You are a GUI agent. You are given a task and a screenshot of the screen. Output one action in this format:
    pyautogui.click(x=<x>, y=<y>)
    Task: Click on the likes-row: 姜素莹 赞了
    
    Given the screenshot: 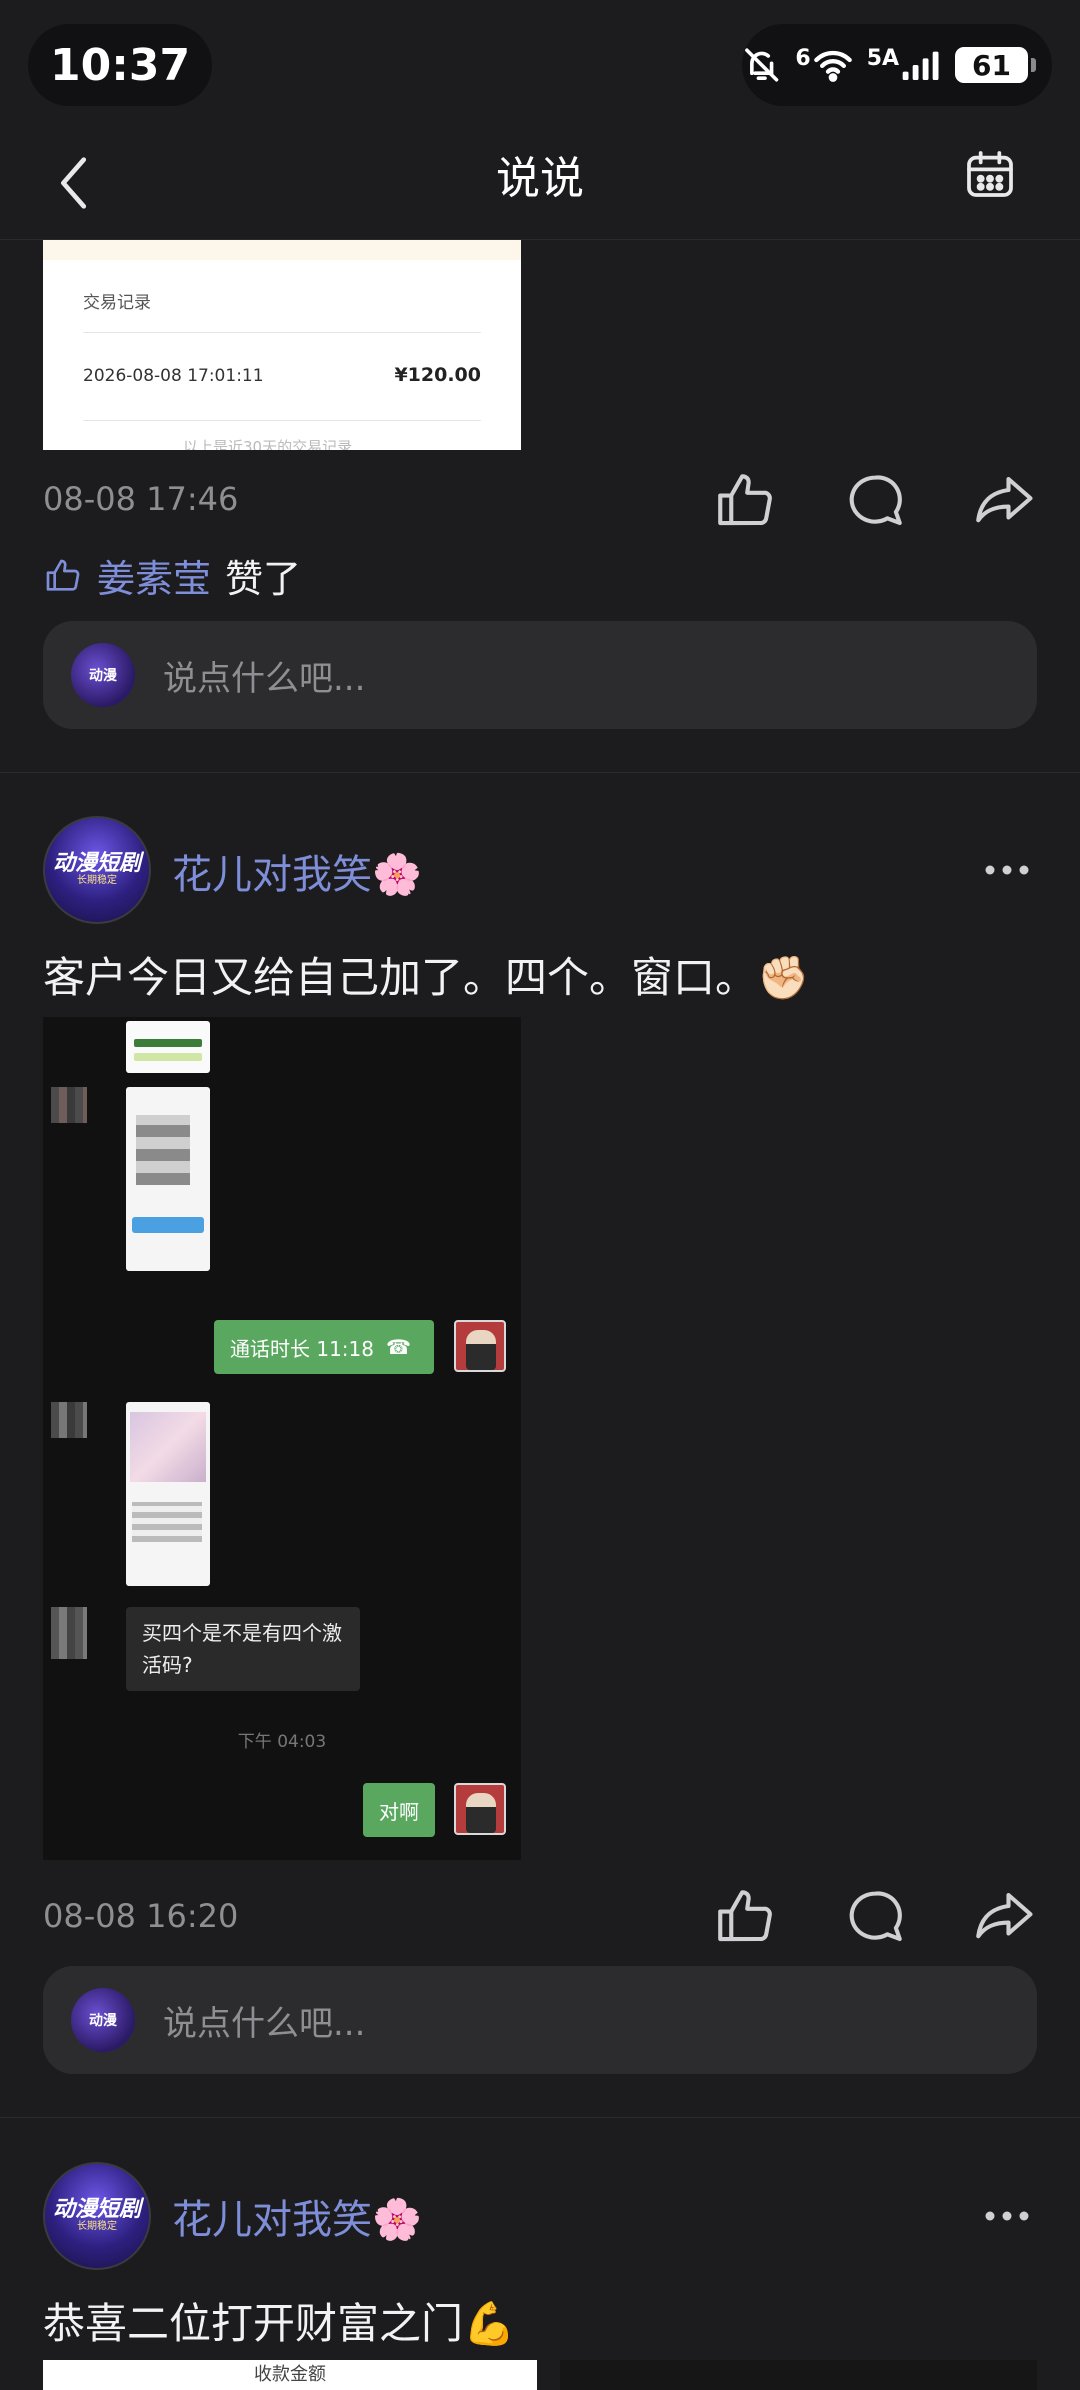 What is the action you would take?
    pyautogui.click(x=172, y=575)
    